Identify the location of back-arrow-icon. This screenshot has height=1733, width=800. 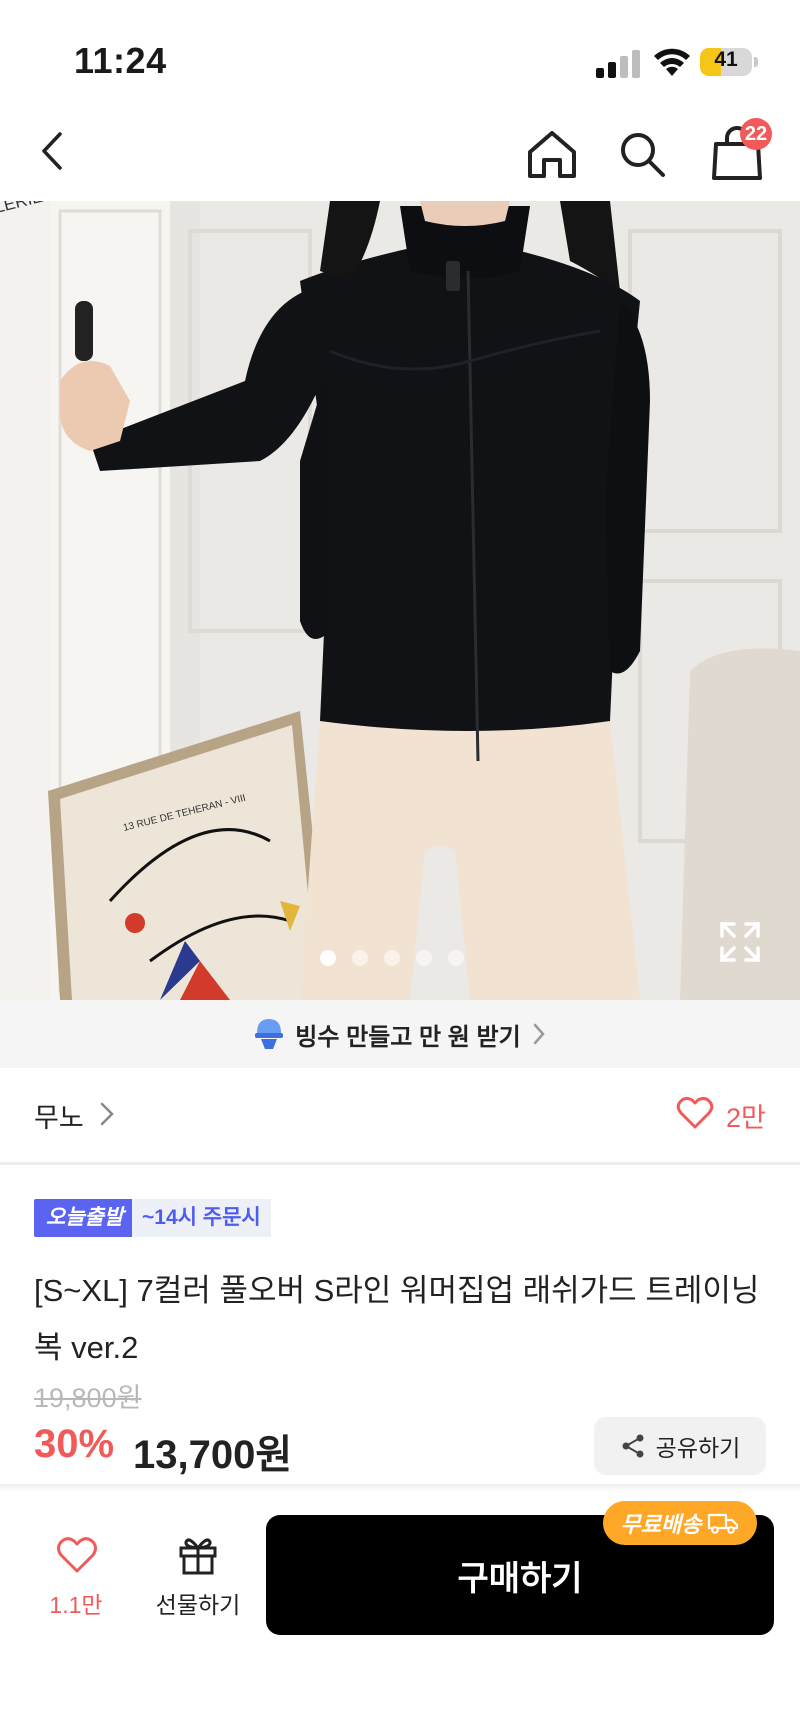
(53, 151).